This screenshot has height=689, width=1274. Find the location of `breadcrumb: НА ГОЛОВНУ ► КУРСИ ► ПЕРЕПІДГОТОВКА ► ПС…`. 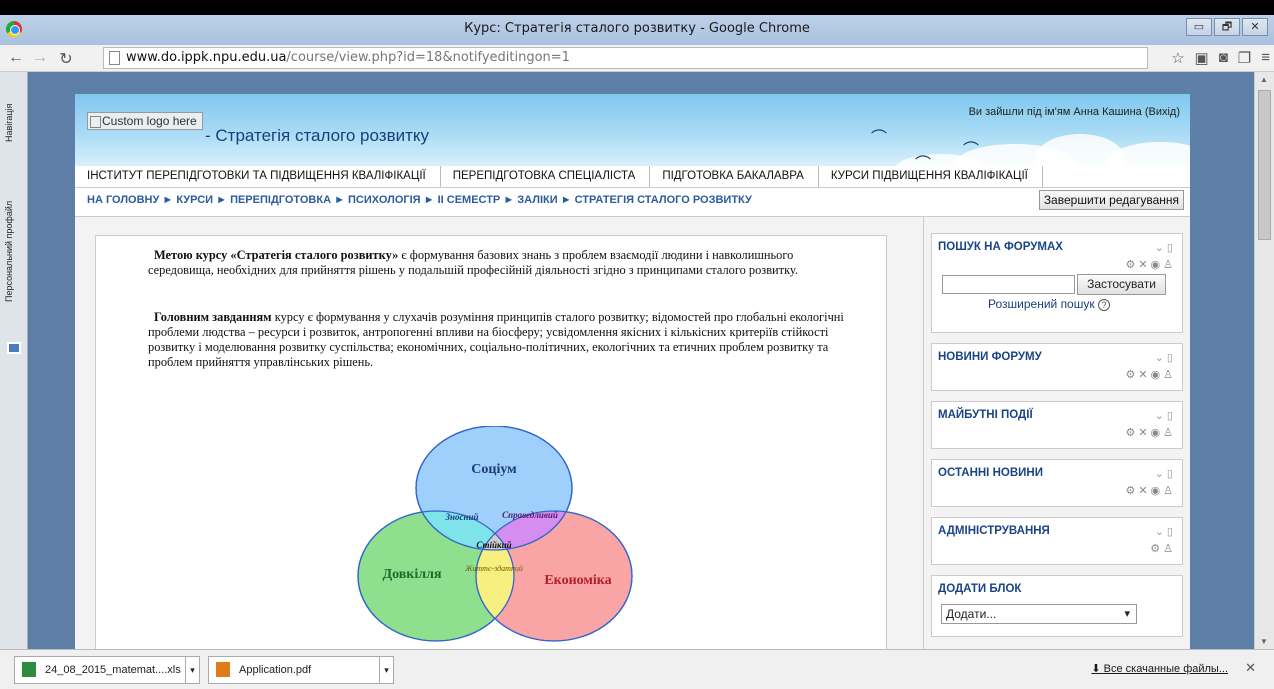

breadcrumb: НА ГОЛОВНУ ► КУРСИ ► ПЕРЕПІДГОТОВКА ► ПС… is located at coordinates (419, 200).